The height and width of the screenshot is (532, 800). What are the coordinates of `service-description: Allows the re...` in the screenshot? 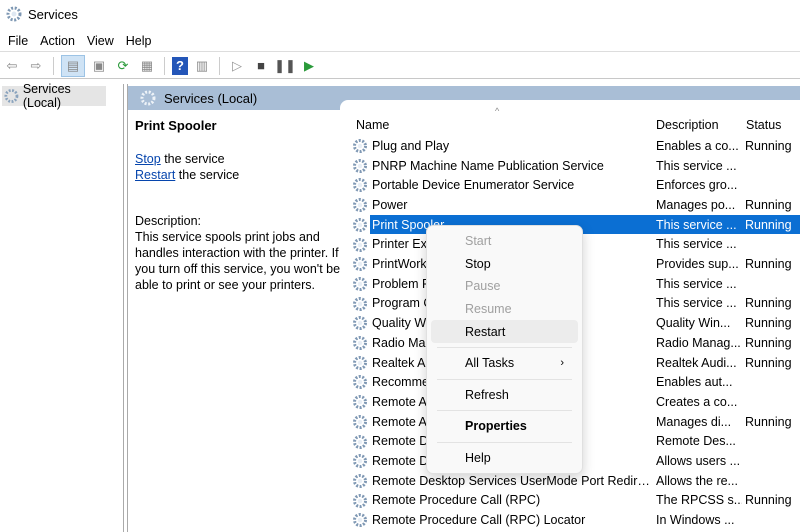 It's located at (697, 480).